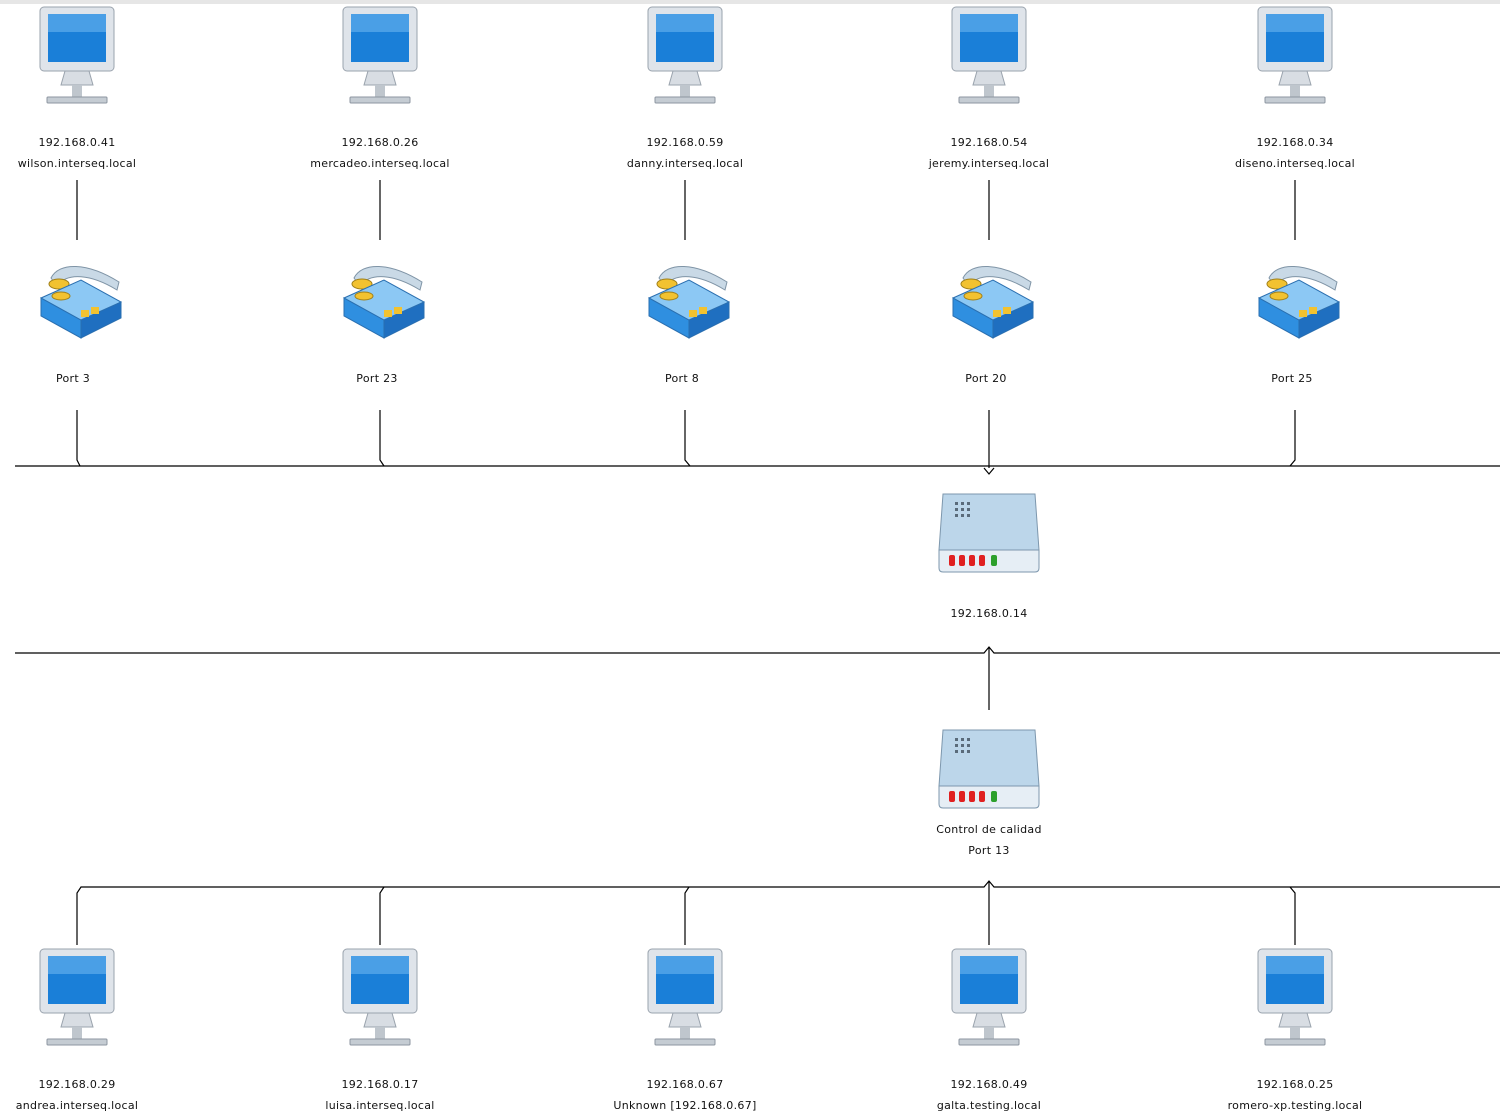 This screenshot has height=1116, width=1500. Describe the element at coordinates (989, 850) in the screenshot. I see `switch-port-label: Port 13` at that location.